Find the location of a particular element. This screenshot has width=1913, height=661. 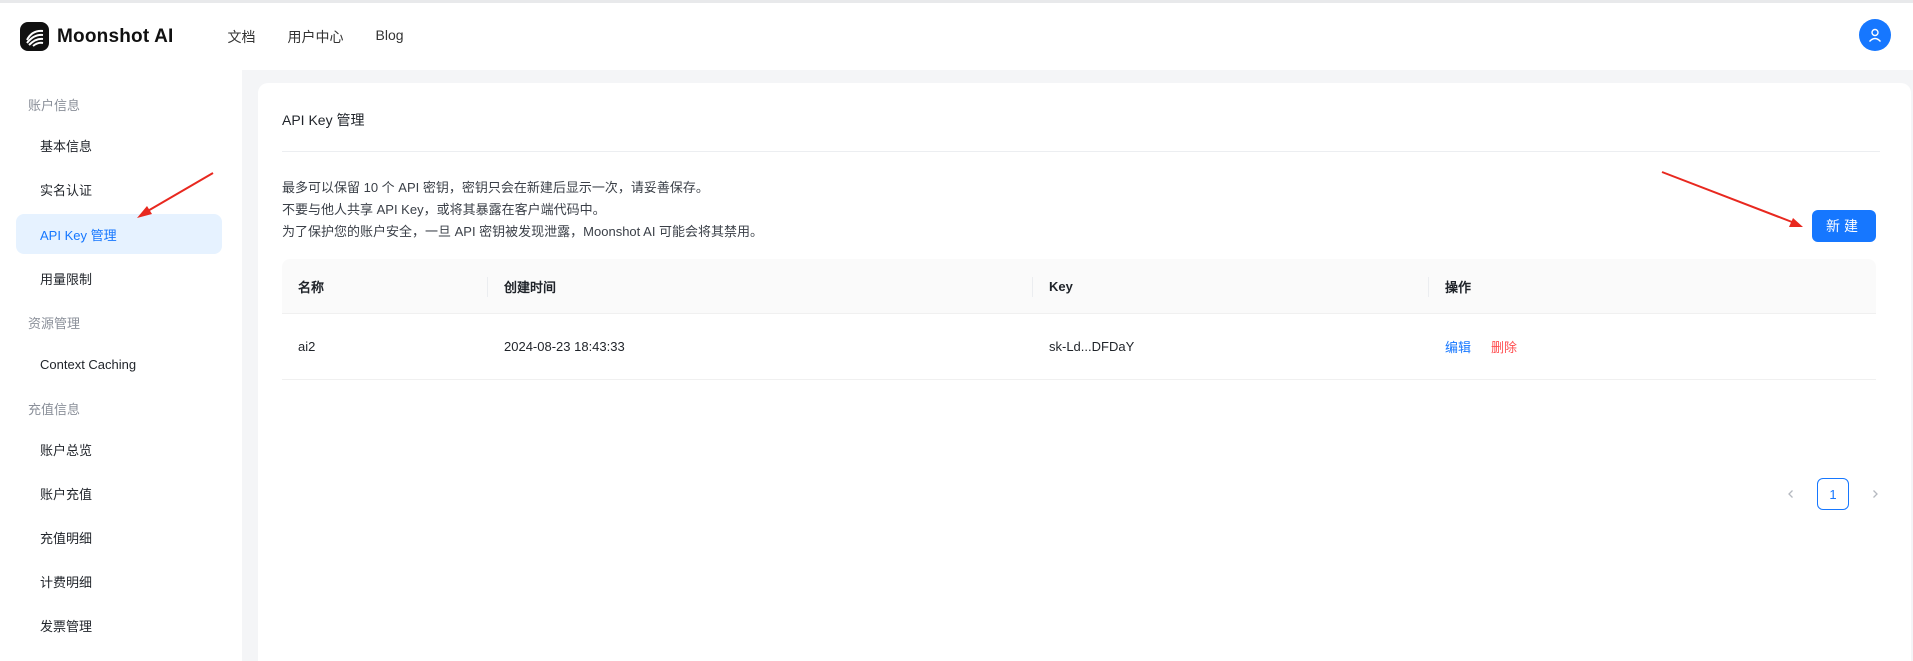

sidebar-item-context-caching: Context Caching is located at coordinates (119, 364).